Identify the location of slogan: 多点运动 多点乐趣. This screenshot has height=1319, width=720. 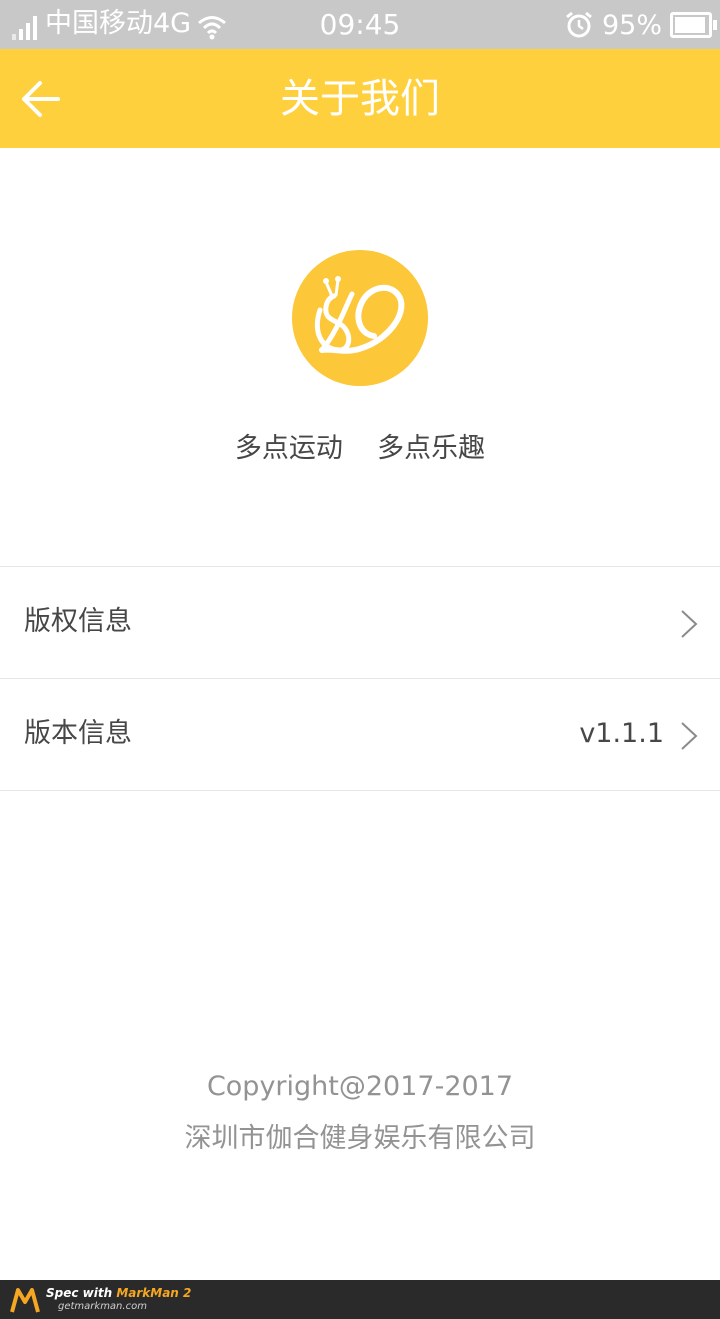
(360, 448).